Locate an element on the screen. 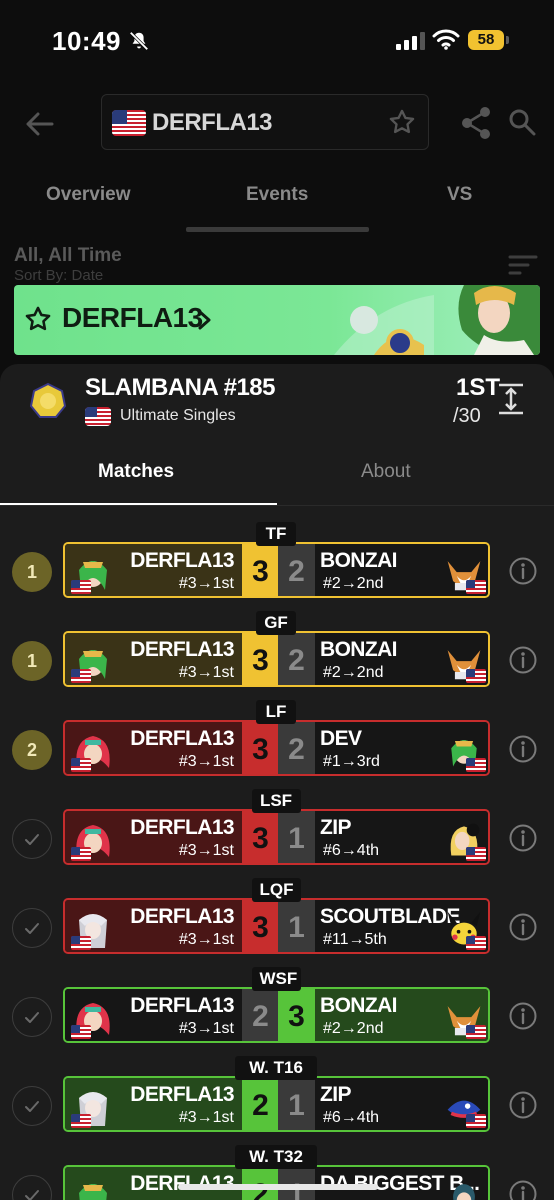 Image resolution: width=554 pixels, height=1200 pixels. event-name: Ultimate Singles is located at coordinates (178, 415).